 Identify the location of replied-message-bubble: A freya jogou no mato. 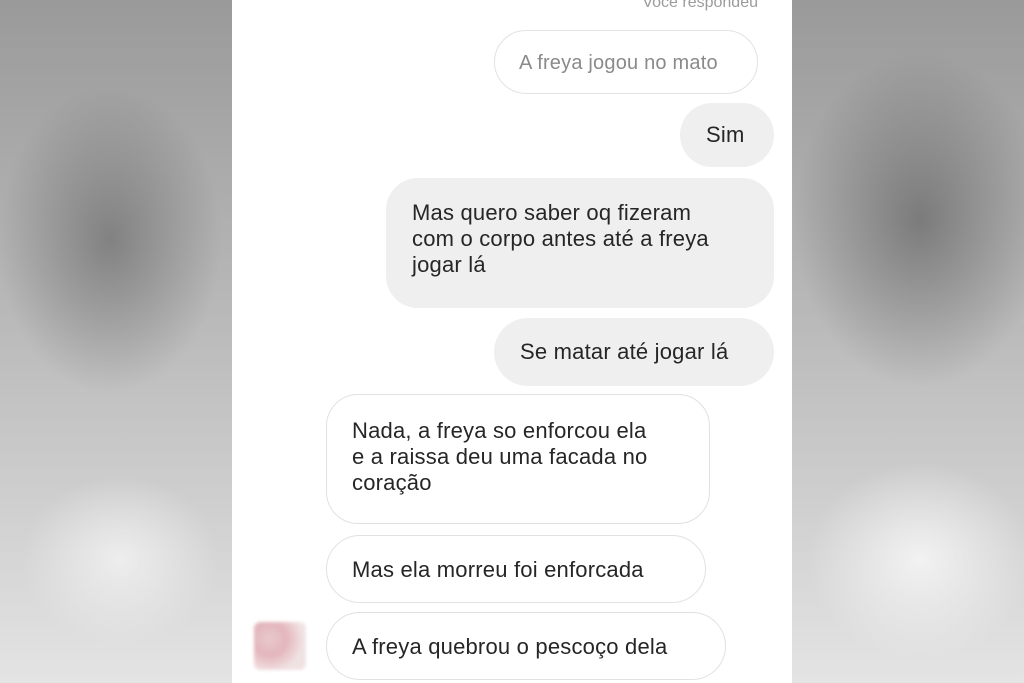
(626, 62).